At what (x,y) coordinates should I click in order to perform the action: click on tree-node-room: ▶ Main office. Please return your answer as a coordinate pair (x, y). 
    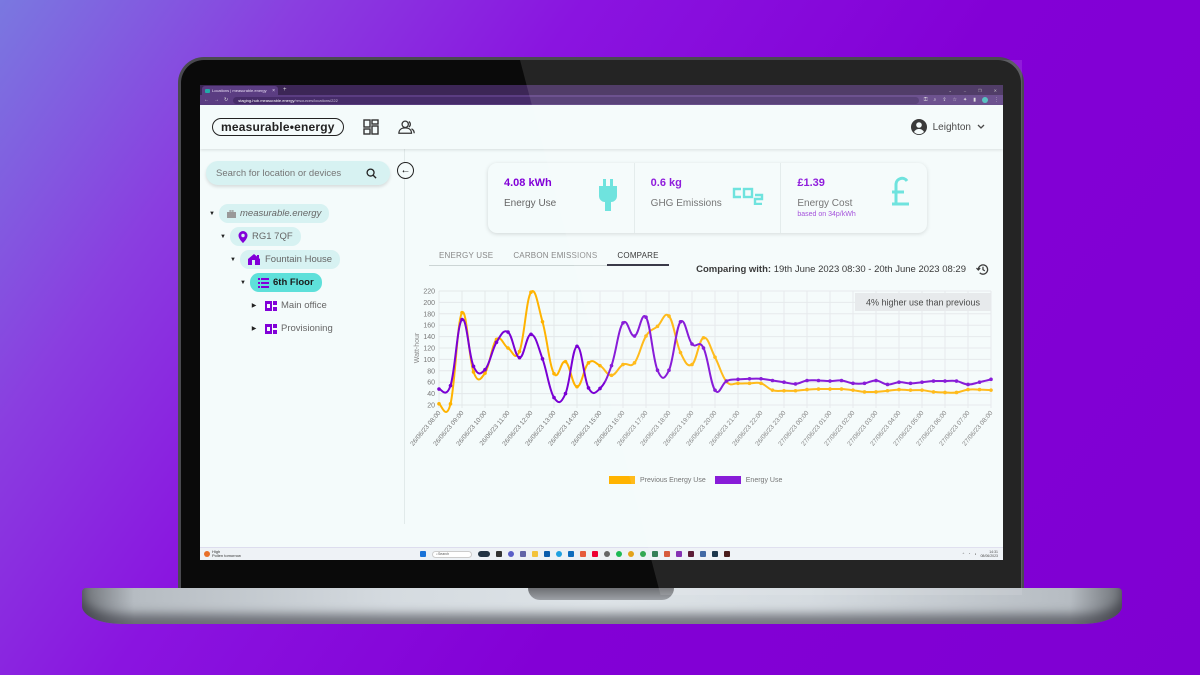
    Looking at the image, I should click on (302, 305).